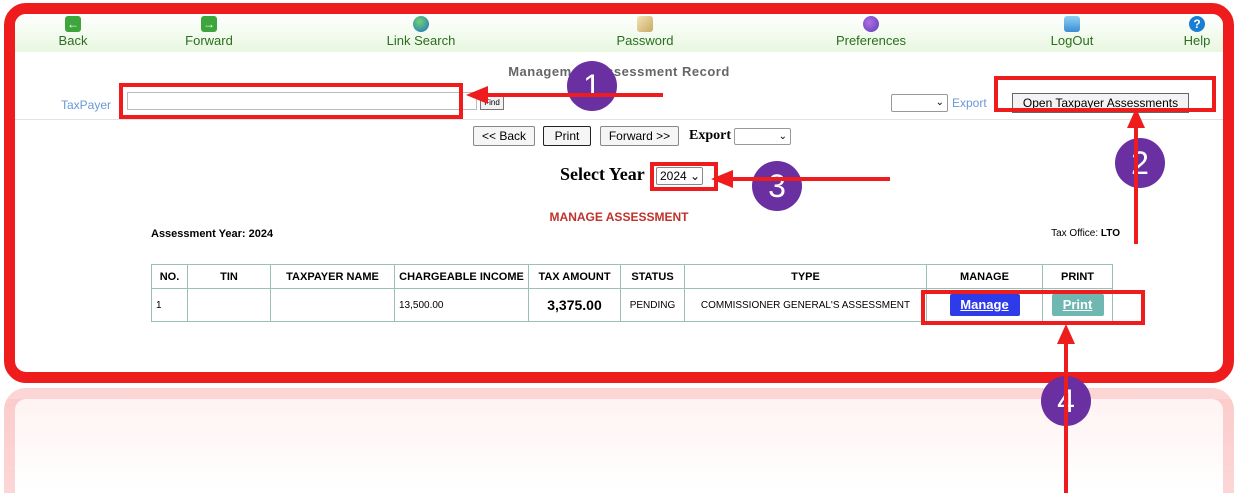 This screenshot has width=1239, height=493. Describe the element at coordinates (291, 101) in the screenshot. I see `highlight-taxpayer` at that location.